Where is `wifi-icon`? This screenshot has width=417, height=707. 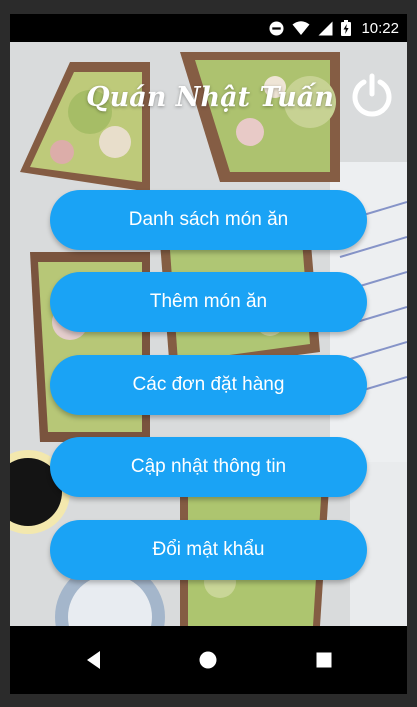 wifi-icon is located at coordinates (301, 28).